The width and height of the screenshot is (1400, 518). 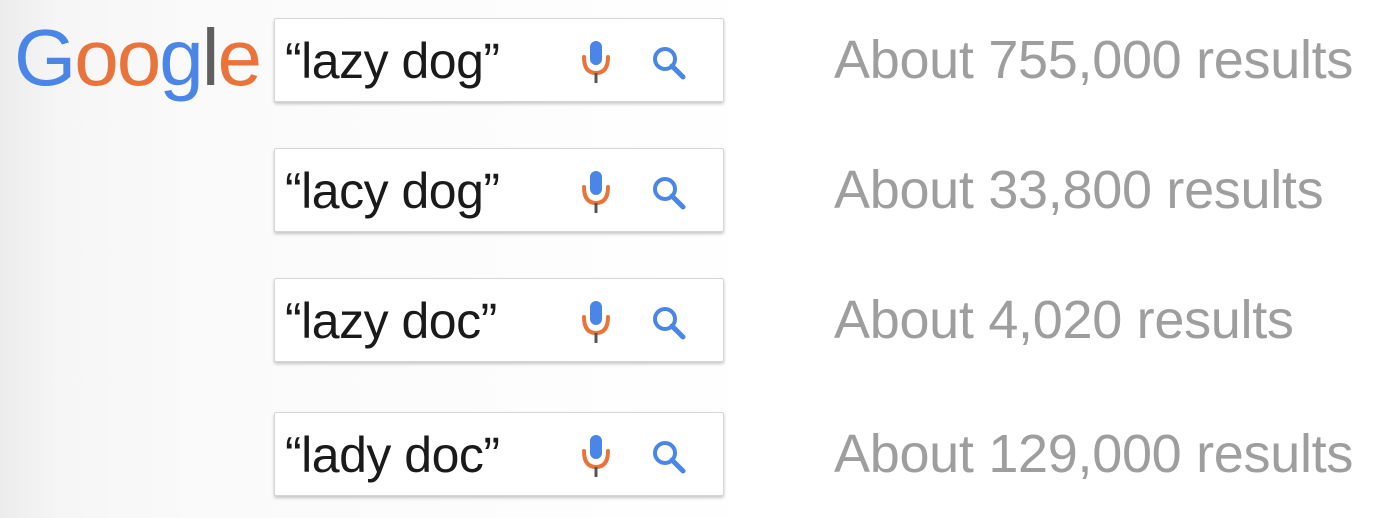 I want to click on search-query: “lazy doc”, so click(x=391, y=321).